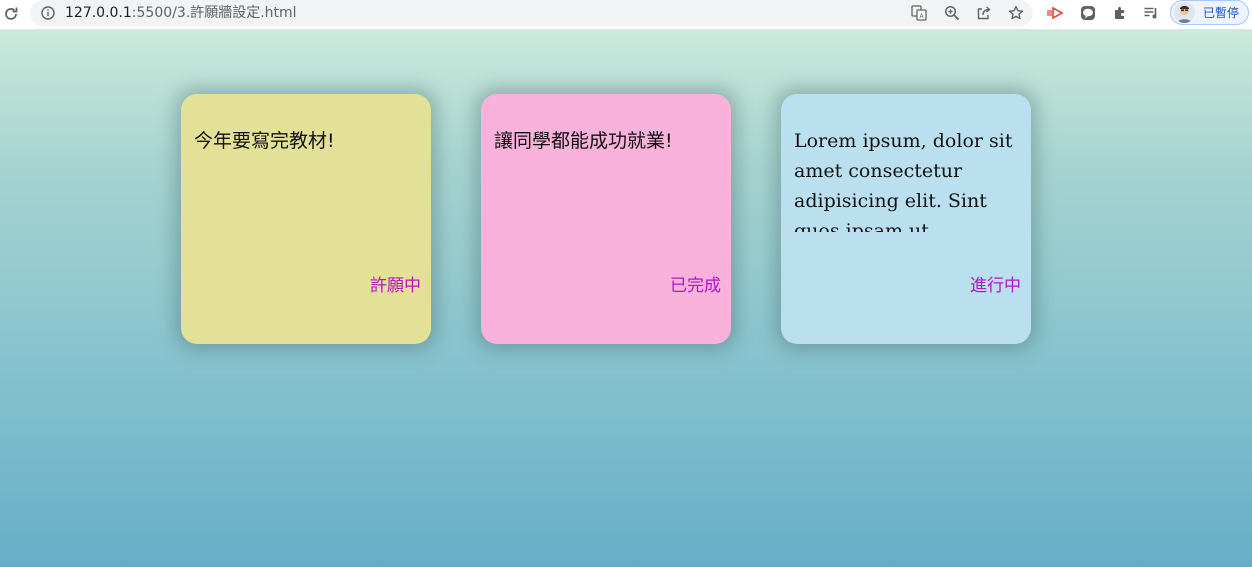 This screenshot has height=567, width=1252. I want to click on profile-button: 已暫停, so click(1209, 12).